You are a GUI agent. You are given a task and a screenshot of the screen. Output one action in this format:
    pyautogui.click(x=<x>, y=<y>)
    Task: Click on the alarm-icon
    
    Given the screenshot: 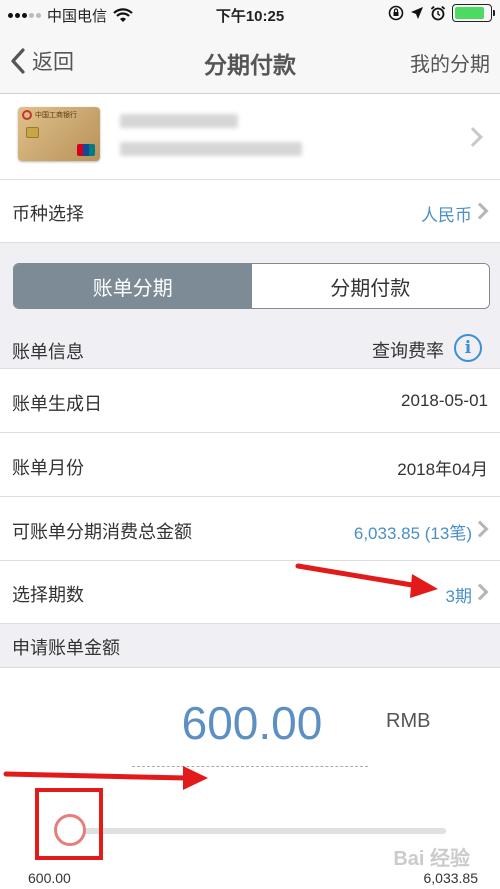 What is the action you would take?
    pyautogui.click(x=438, y=13)
    